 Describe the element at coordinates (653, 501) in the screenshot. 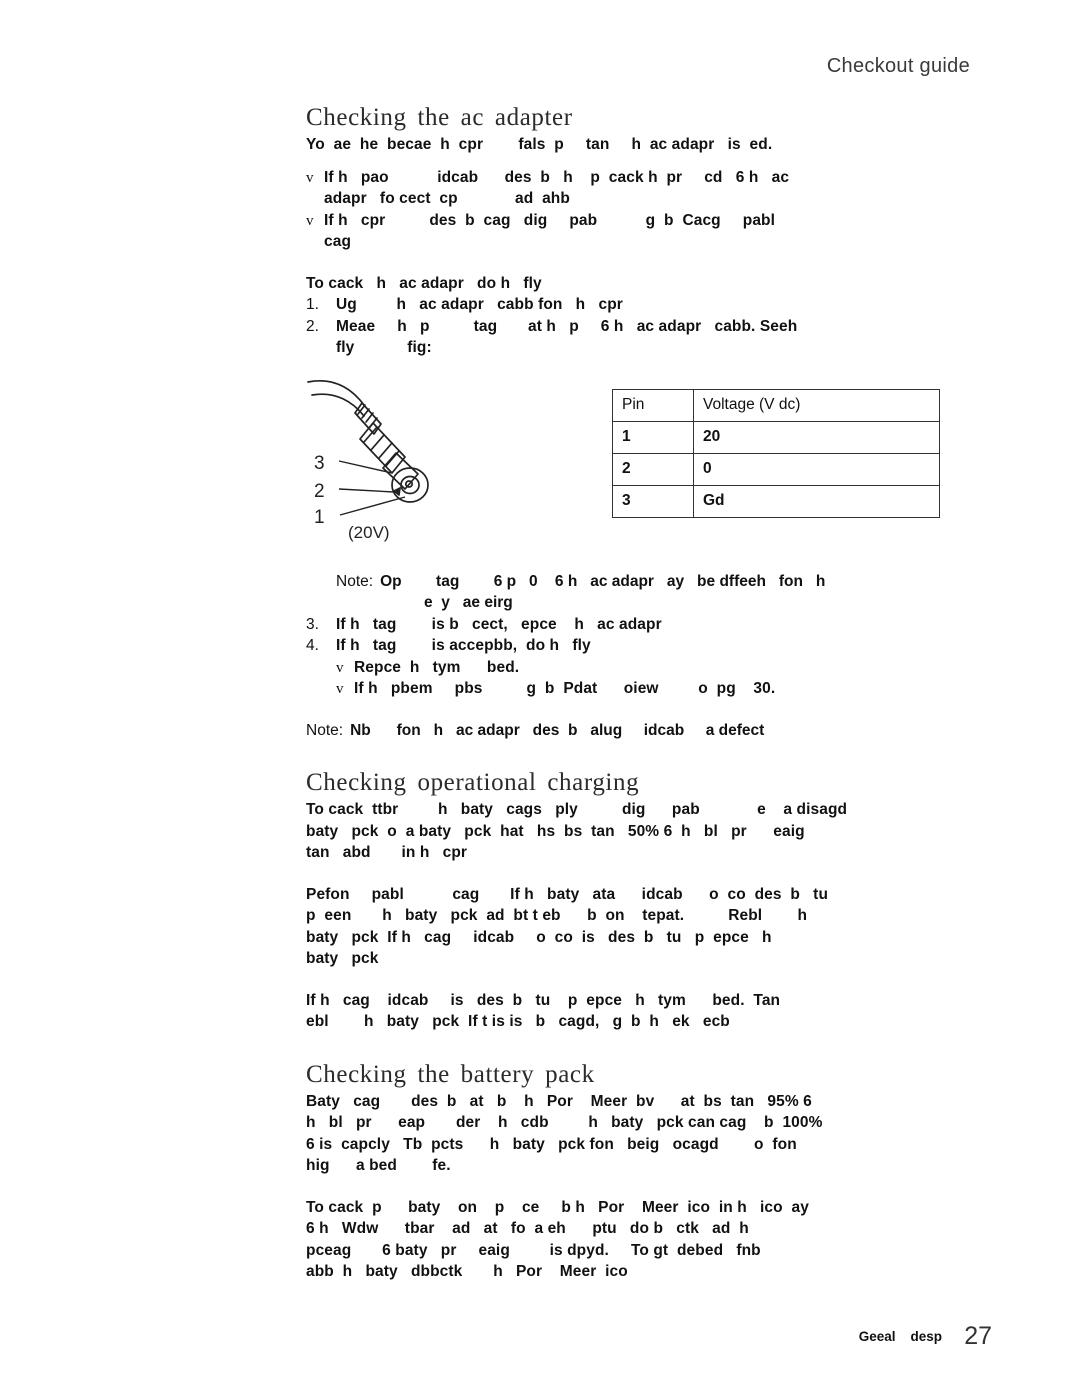

I see `table-cell-pin: 3` at that location.